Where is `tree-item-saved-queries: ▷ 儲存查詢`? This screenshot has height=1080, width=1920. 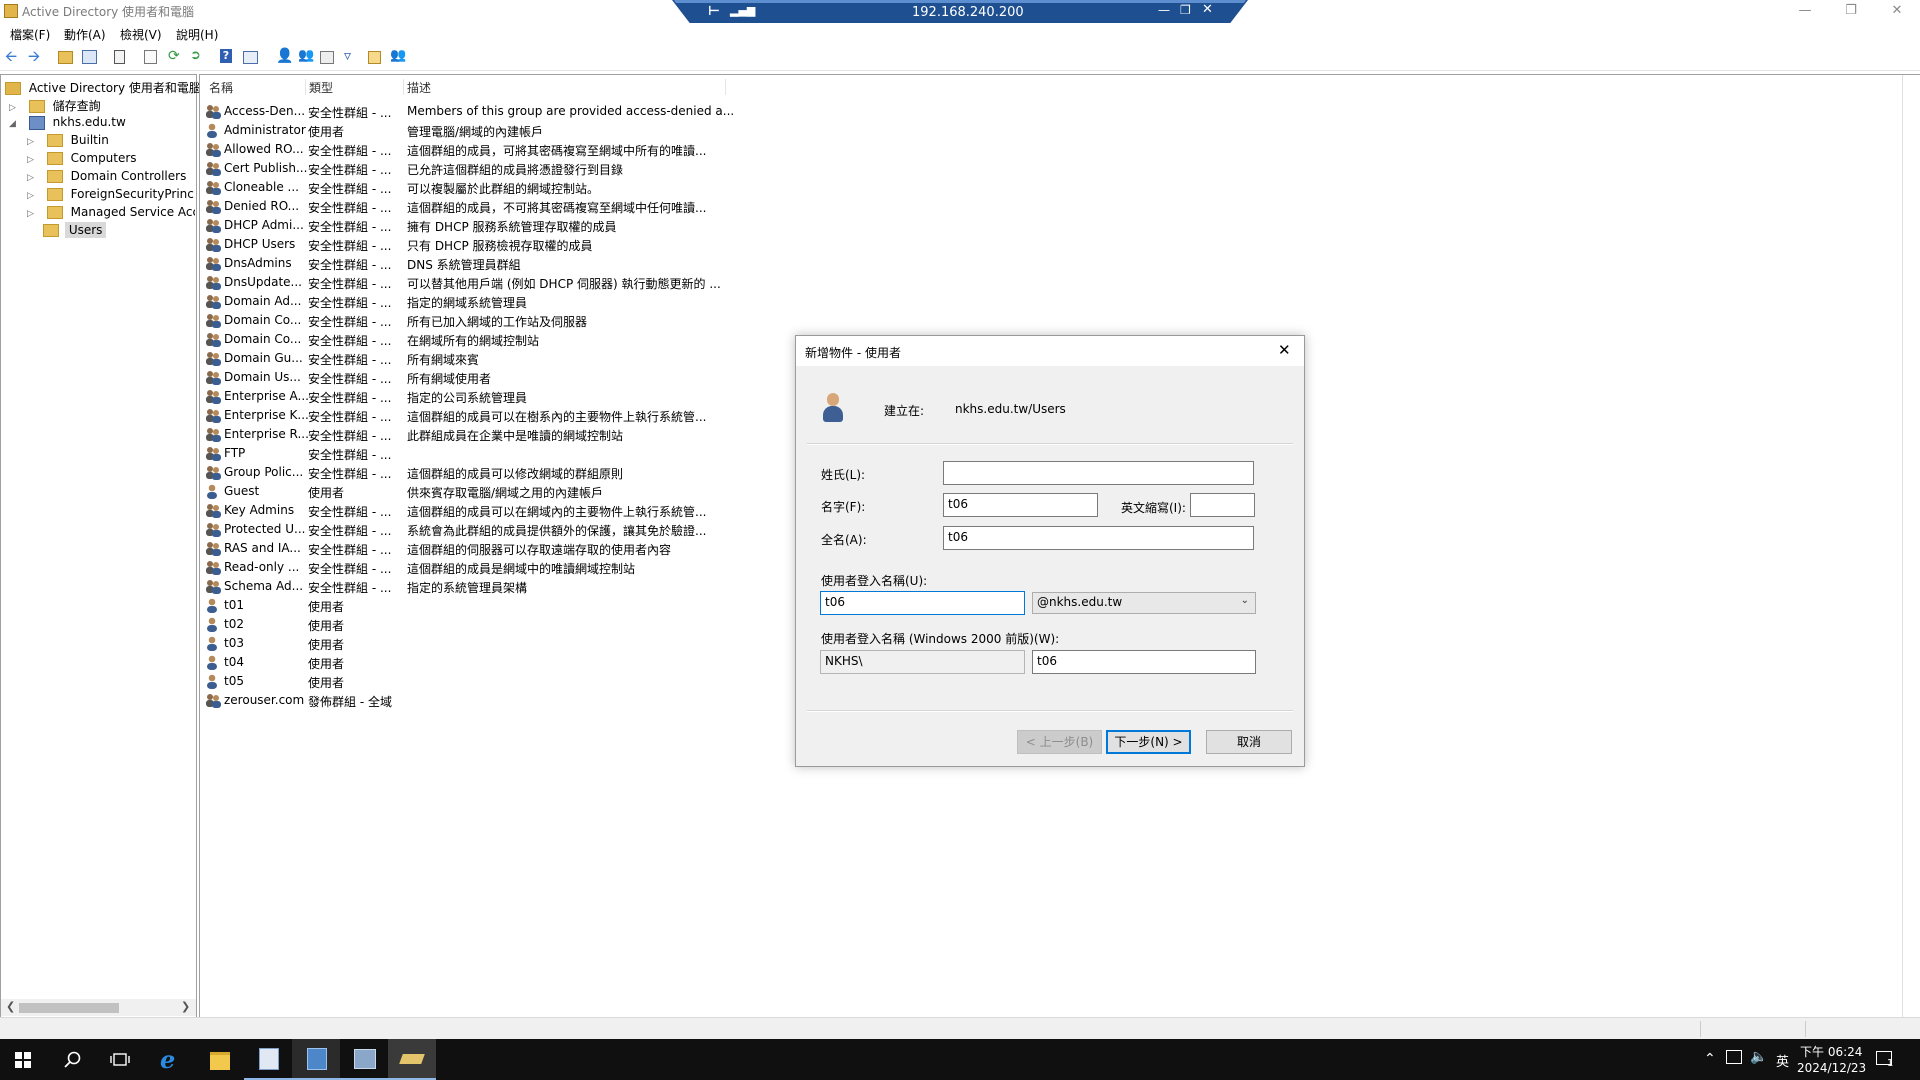
tree-item-saved-queries: ▷ 儲存查詢 is located at coordinates (55, 106).